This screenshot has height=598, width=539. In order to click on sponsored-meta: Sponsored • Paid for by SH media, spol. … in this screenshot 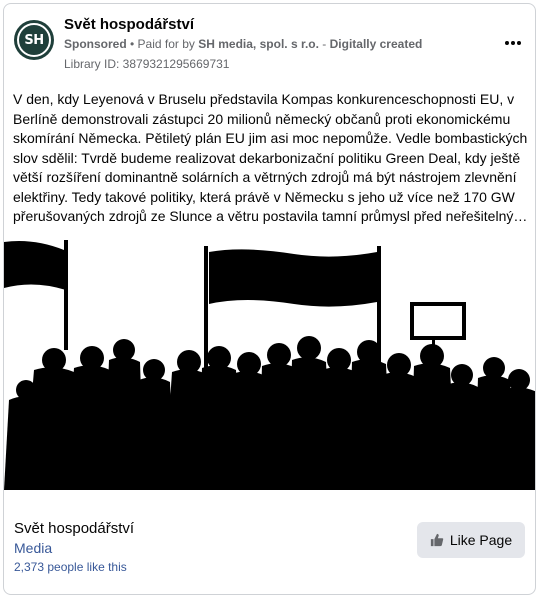, I will do `click(243, 44)`.